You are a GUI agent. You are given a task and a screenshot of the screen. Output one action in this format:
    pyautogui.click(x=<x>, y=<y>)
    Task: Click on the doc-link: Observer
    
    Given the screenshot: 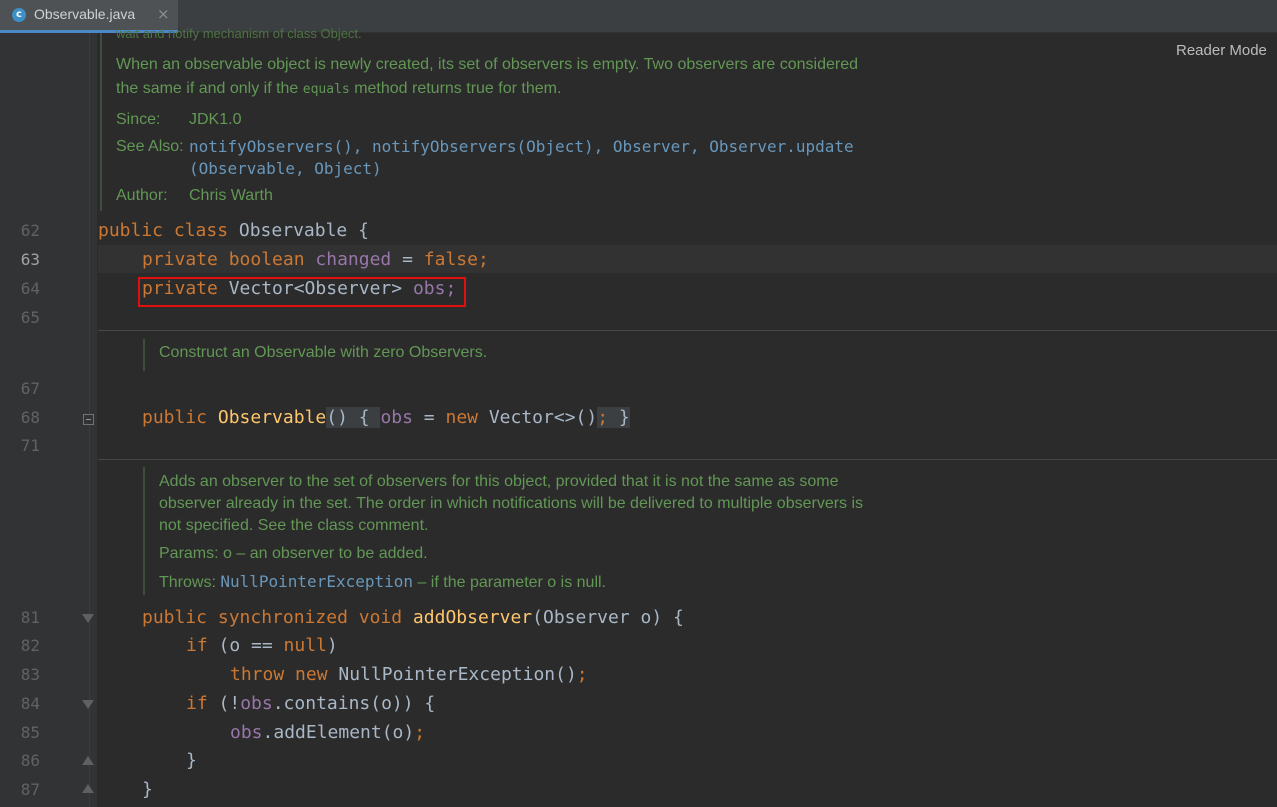 What is the action you would take?
    pyautogui.click(x=651, y=146)
    